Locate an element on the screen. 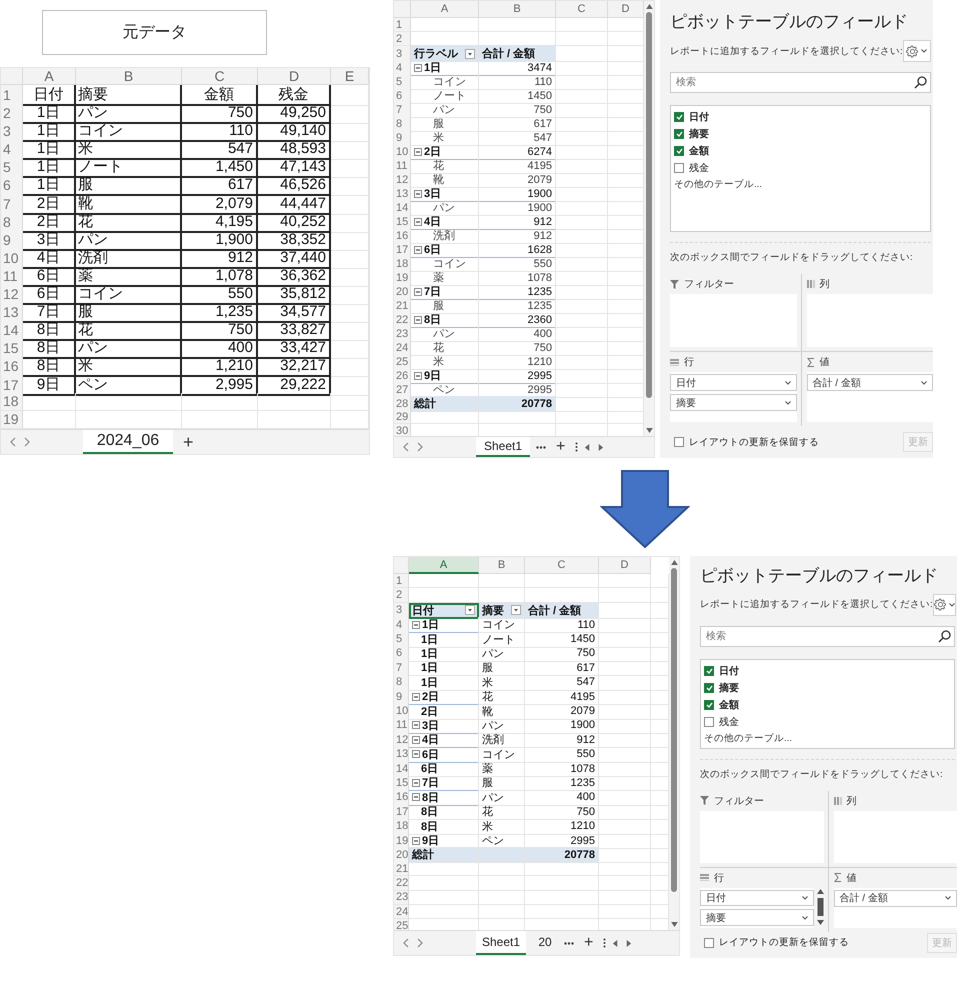 This screenshot has height=999, width=979. cell-text: 服 is located at coordinates (438, 306).